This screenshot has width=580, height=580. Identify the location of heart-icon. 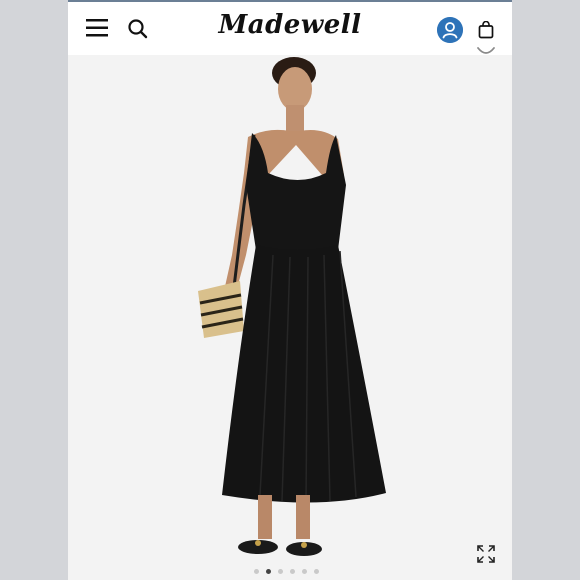
(486, 53).